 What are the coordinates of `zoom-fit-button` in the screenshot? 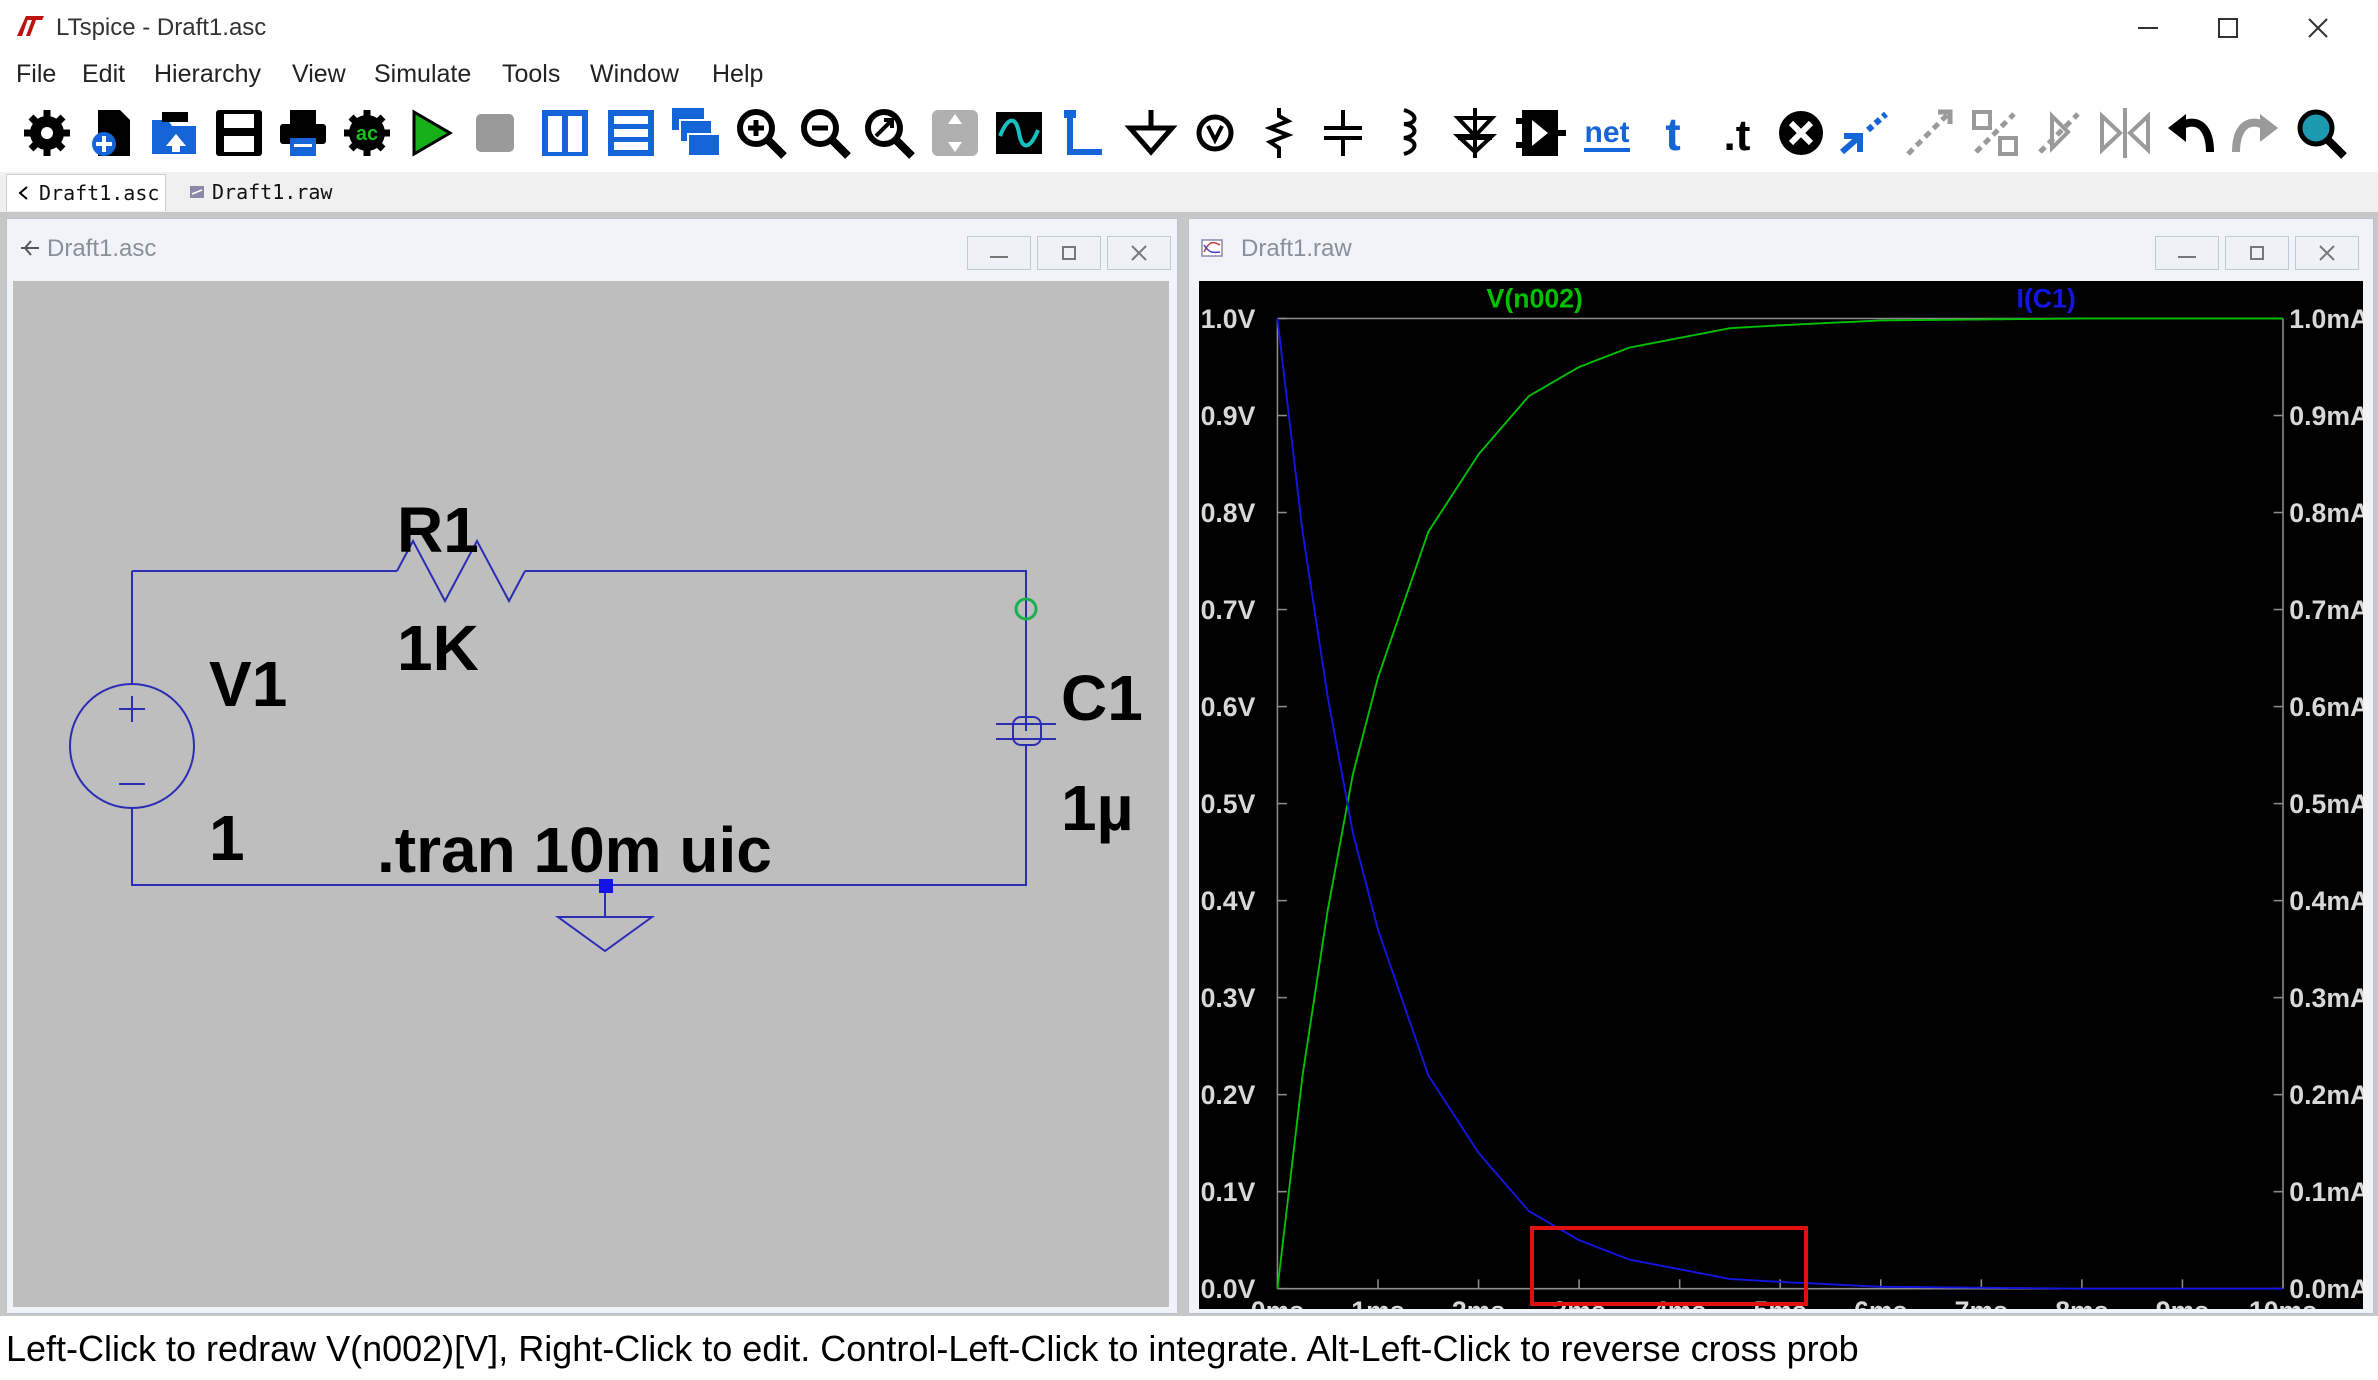 It's located at (889, 133).